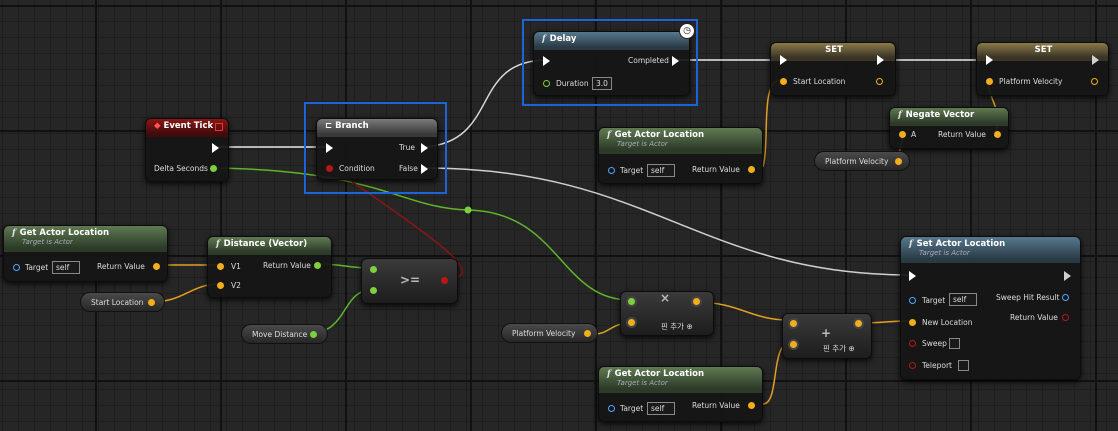  I want to click on start-location-out-pin, so click(879, 81).